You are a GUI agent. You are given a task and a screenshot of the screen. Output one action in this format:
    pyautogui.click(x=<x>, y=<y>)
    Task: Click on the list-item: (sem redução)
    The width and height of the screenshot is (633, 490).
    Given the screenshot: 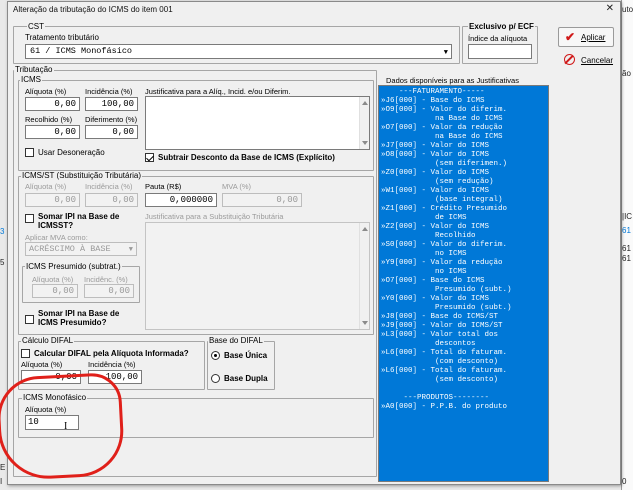 What is the action you would take?
    pyautogui.click(x=437, y=182)
    